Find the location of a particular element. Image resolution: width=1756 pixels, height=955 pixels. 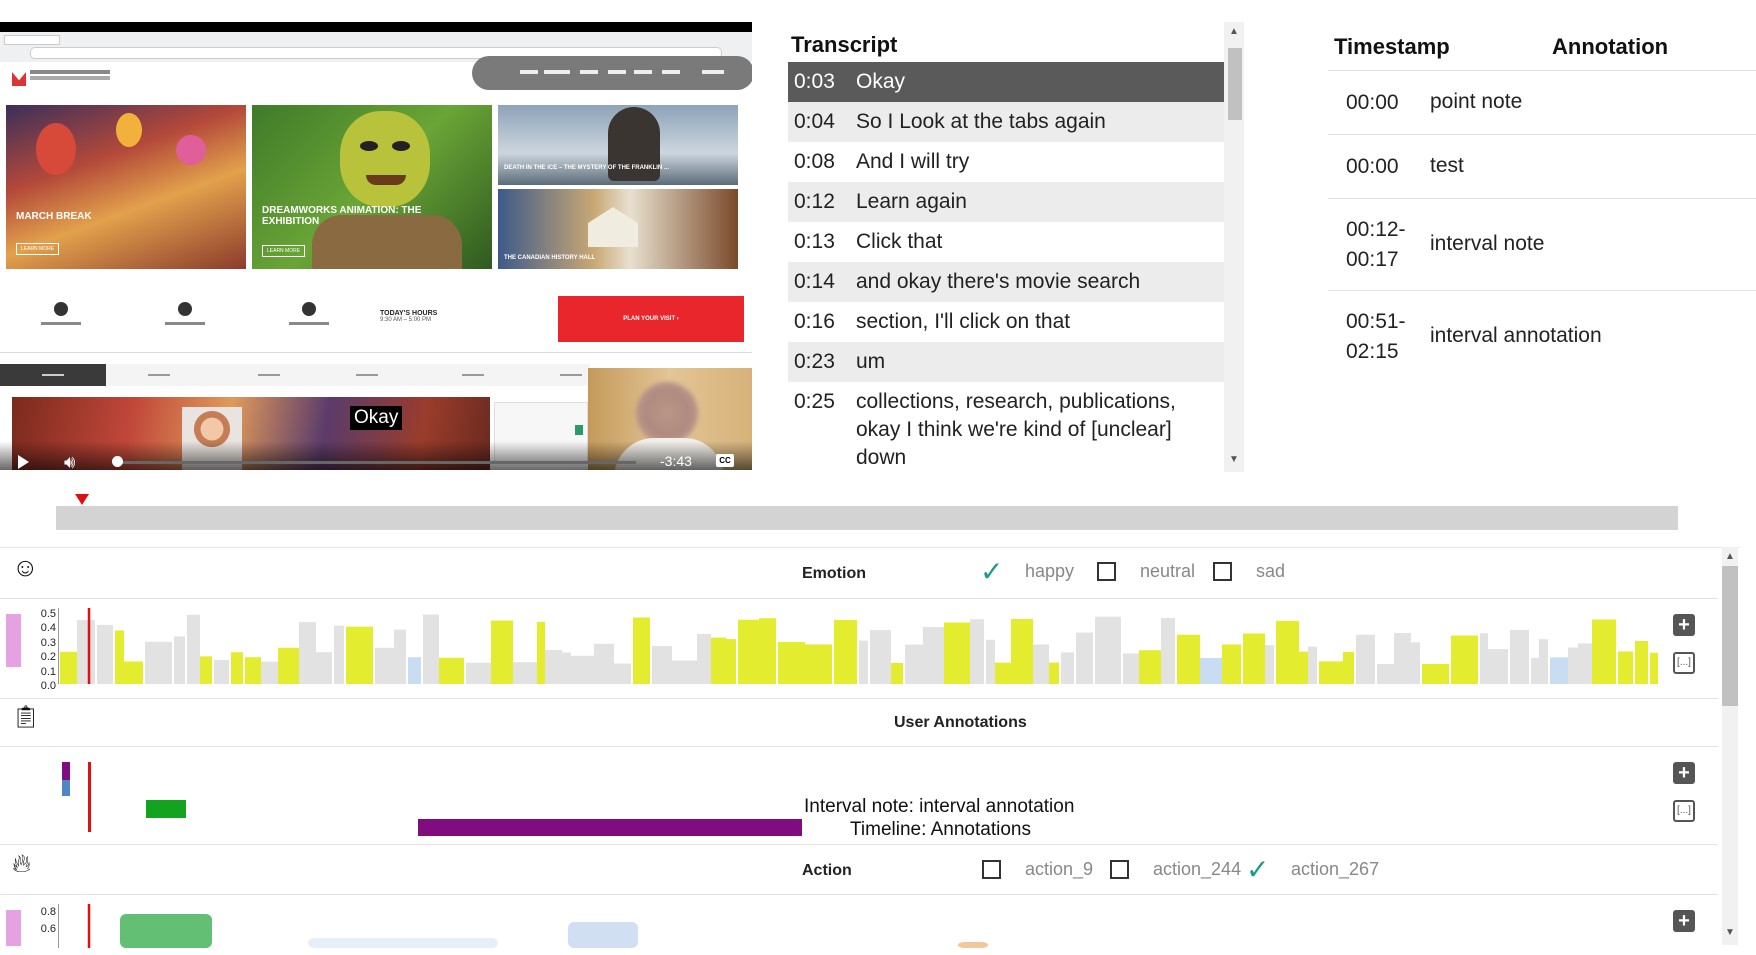

annotation-row: 00:51- 02:15 interval annotation is located at coordinates (1542, 336).